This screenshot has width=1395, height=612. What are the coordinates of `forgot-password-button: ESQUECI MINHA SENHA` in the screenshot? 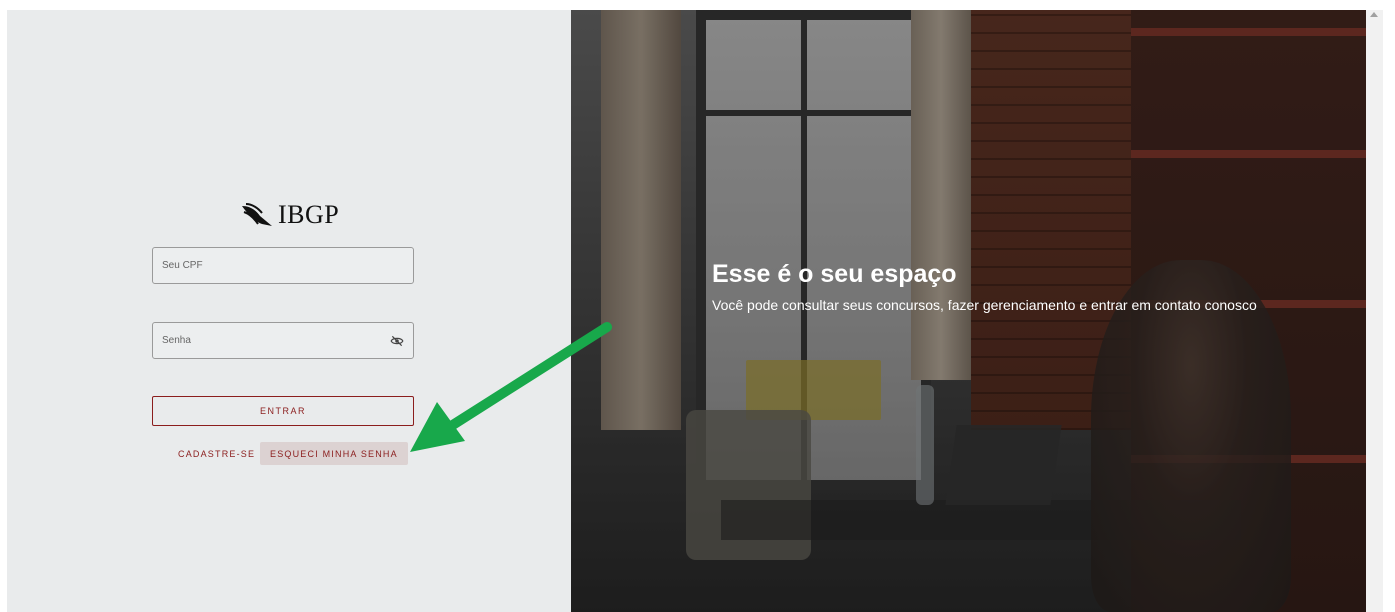 It's located at (334, 453).